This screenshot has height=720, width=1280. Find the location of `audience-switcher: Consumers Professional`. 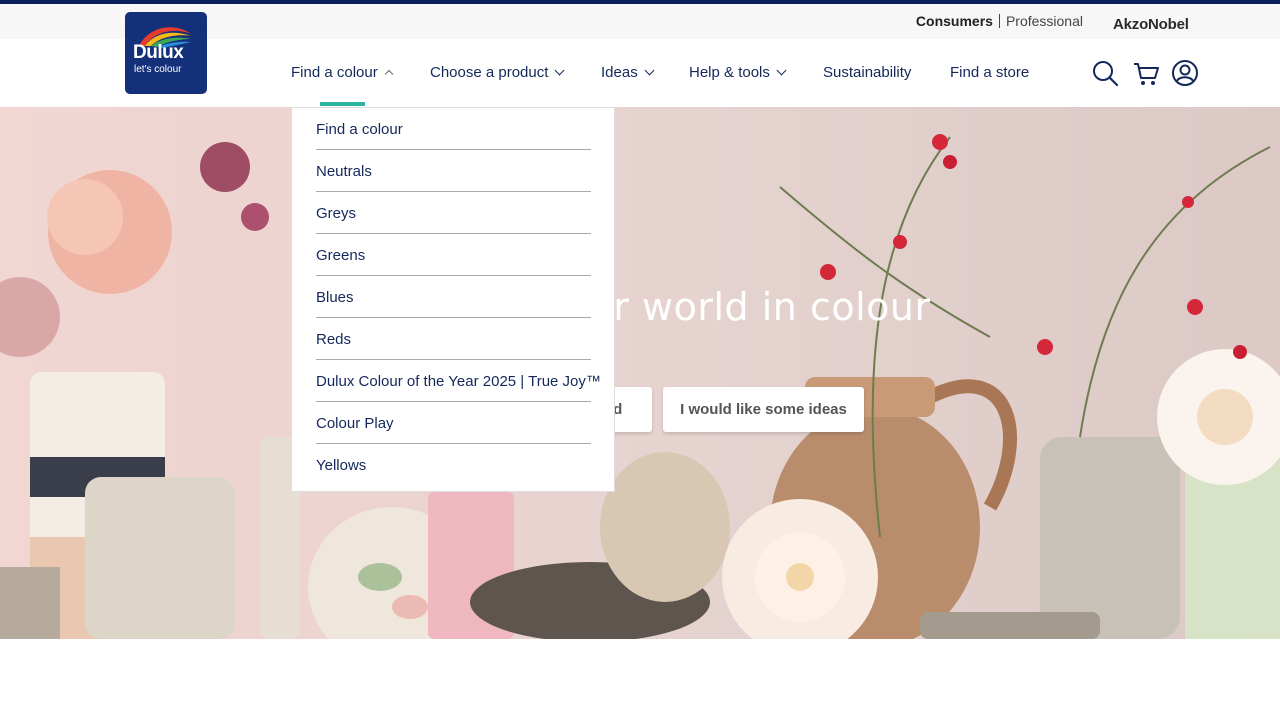

audience-switcher: Consumers Professional is located at coordinates (999, 21).